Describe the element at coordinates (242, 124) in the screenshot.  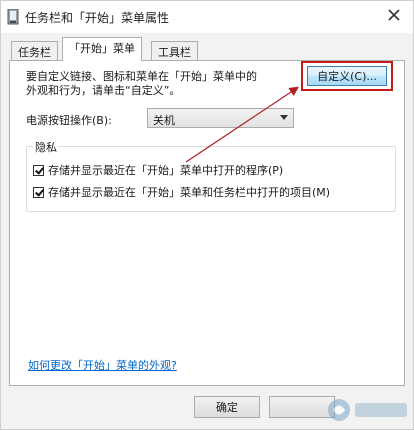
I see `annotation-arrow` at that location.